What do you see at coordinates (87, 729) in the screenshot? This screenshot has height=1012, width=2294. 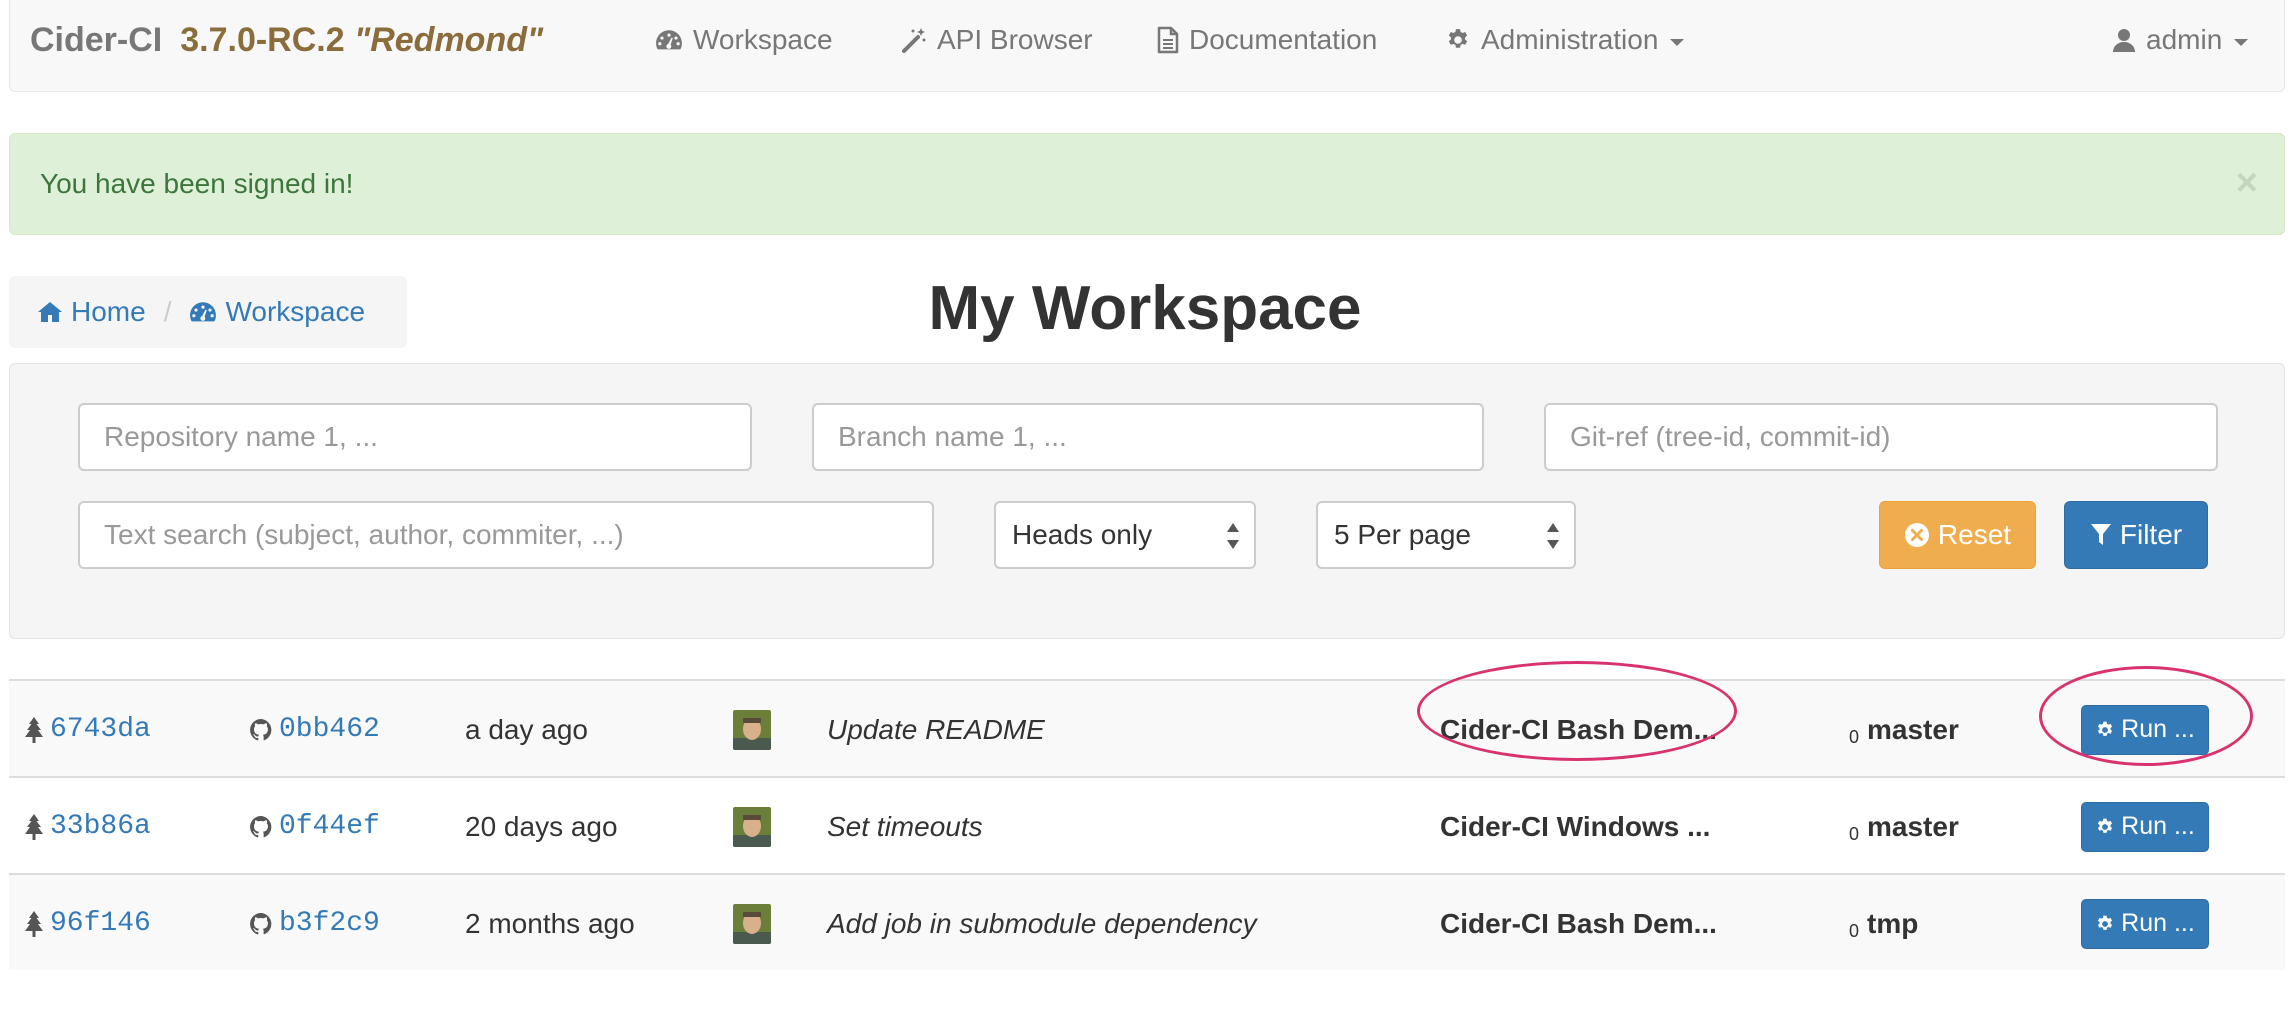 I see `tree-id-link: 6743da` at bounding box center [87, 729].